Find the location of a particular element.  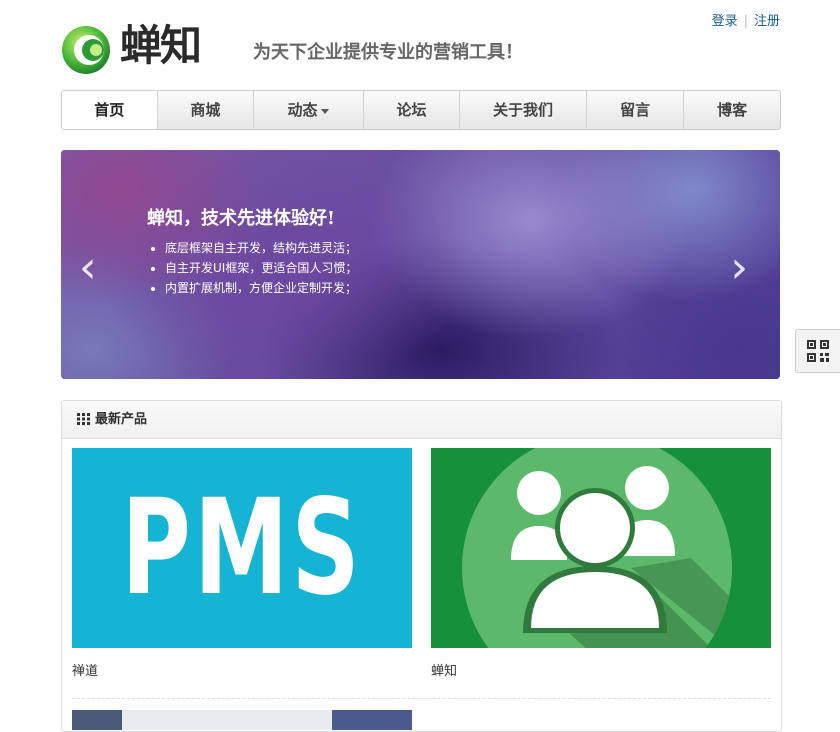

nav-item-label: 关于我们 is located at coordinates (523, 110).